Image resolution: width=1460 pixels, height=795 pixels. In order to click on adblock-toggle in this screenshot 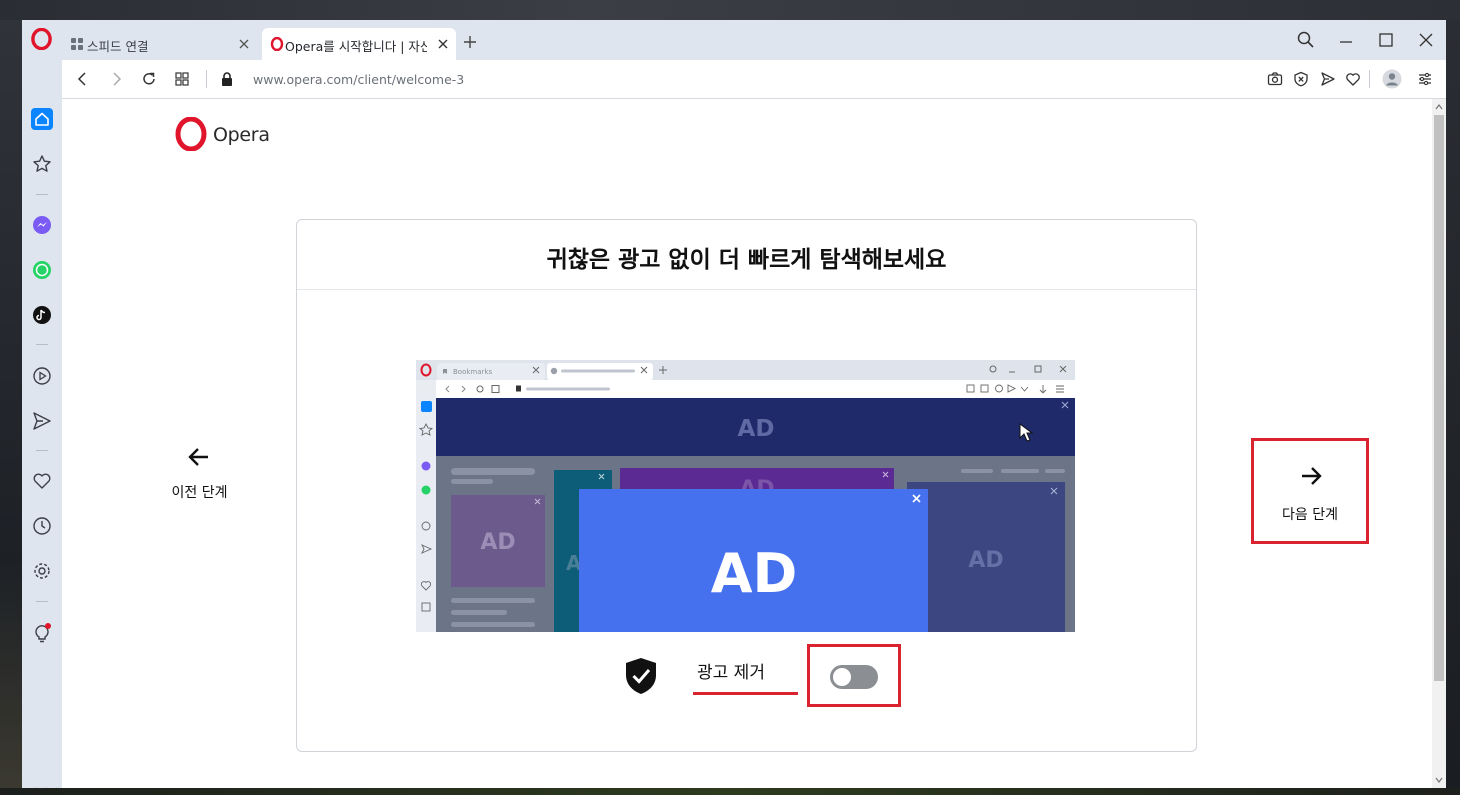, I will do `click(854, 677)`.